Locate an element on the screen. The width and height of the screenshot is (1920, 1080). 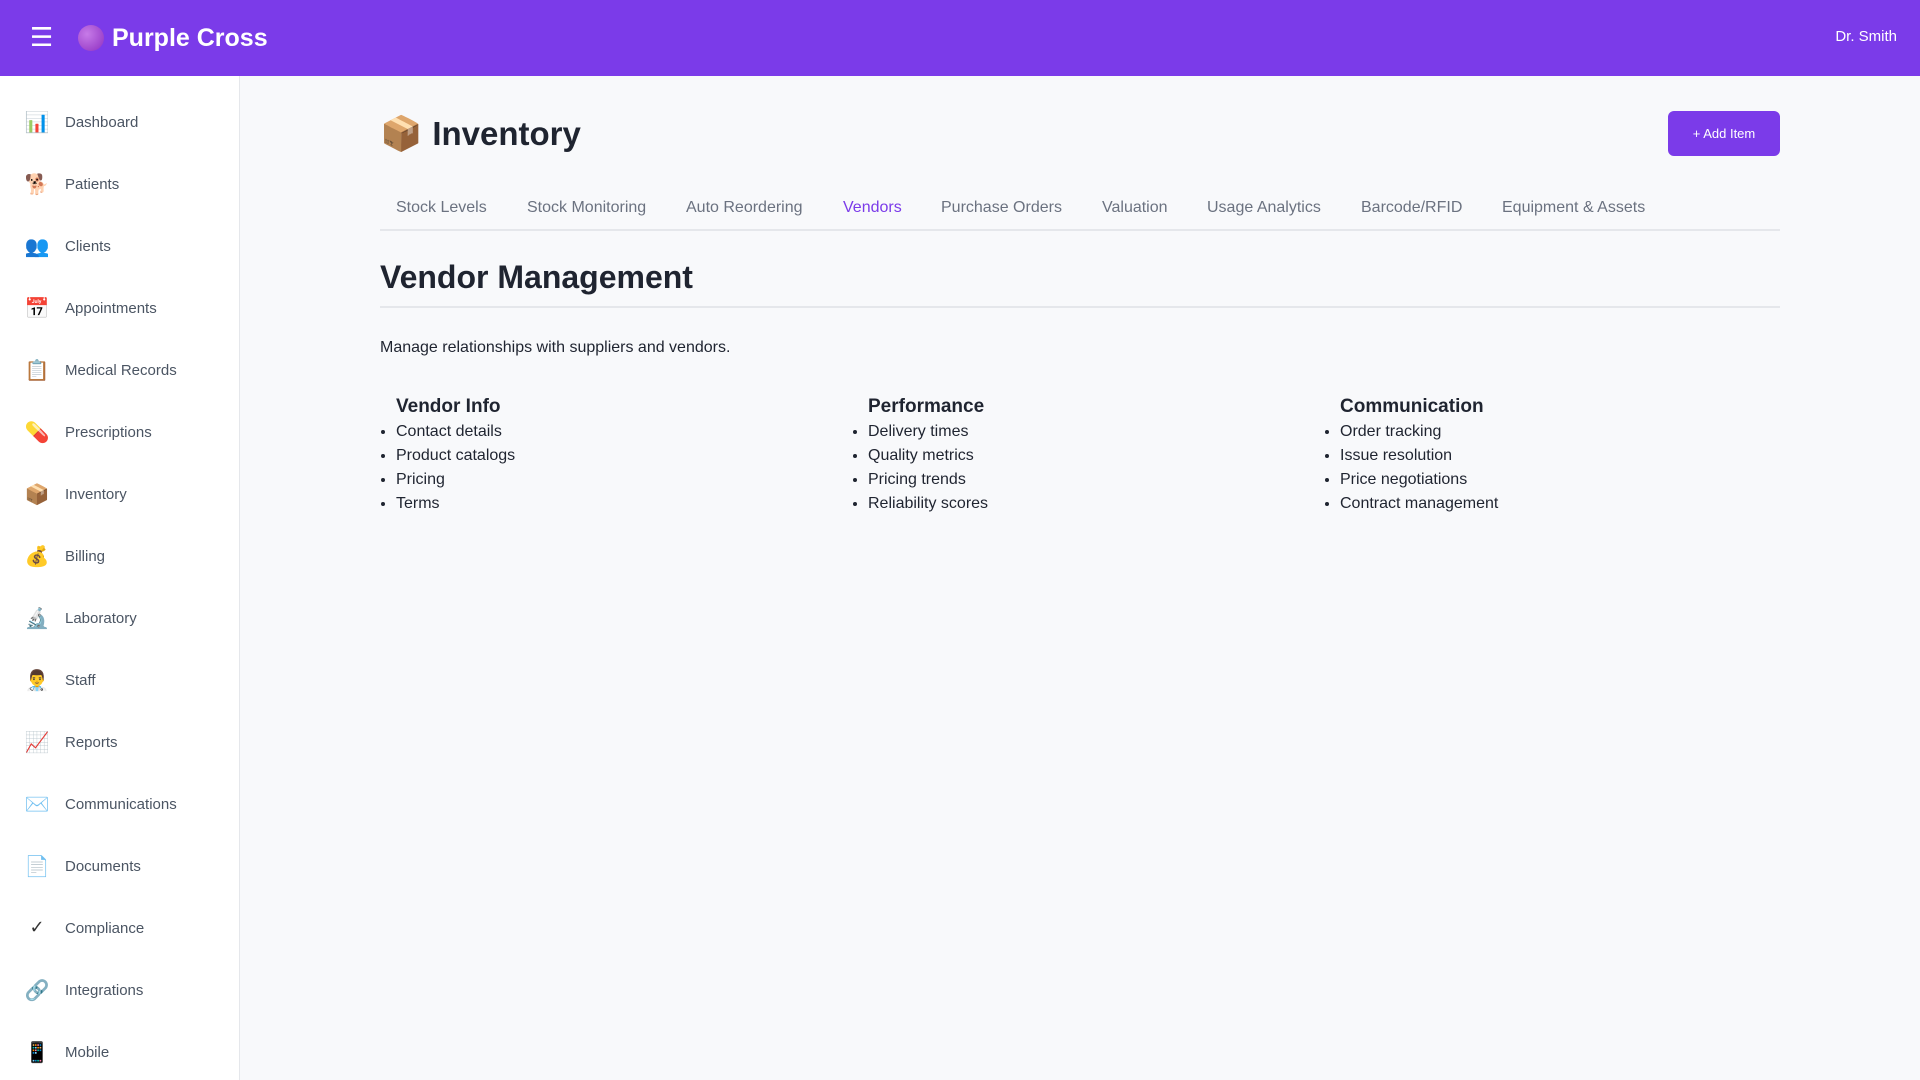
document-icon: 📄 is located at coordinates (37, 866).